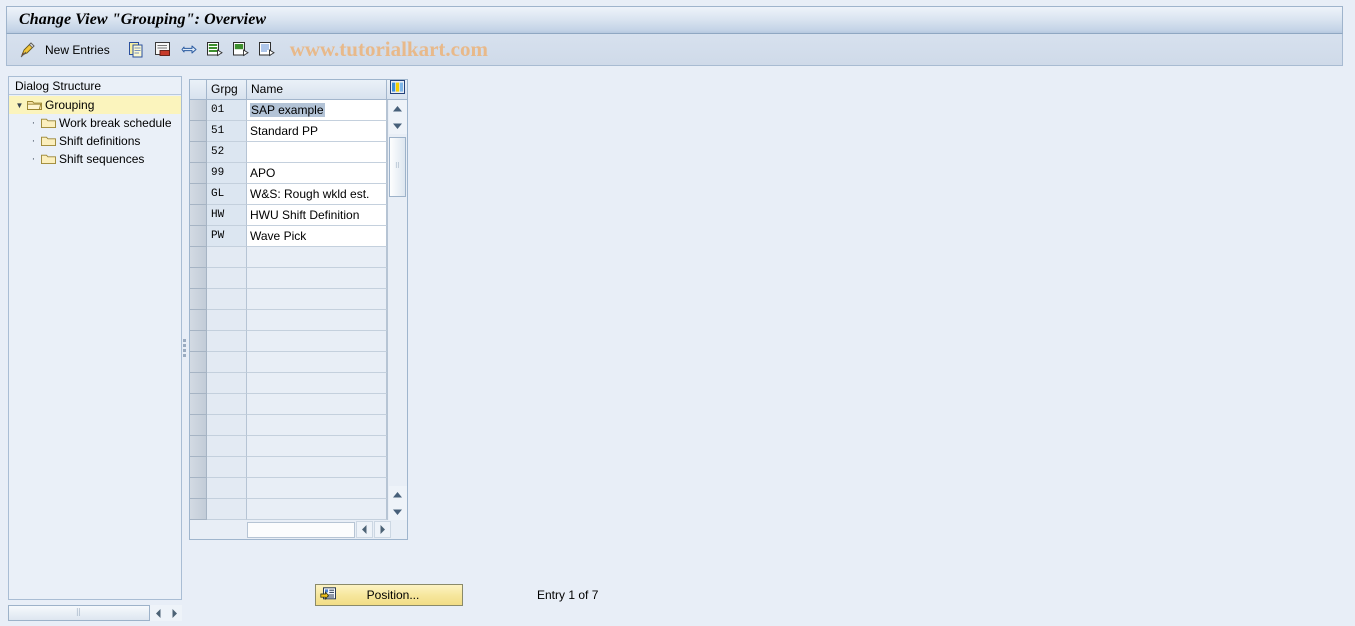 The width and height of the screenshot is (1355, 626). I want to click on table-row: HW HWU Shift Definition, so click(288, 215).